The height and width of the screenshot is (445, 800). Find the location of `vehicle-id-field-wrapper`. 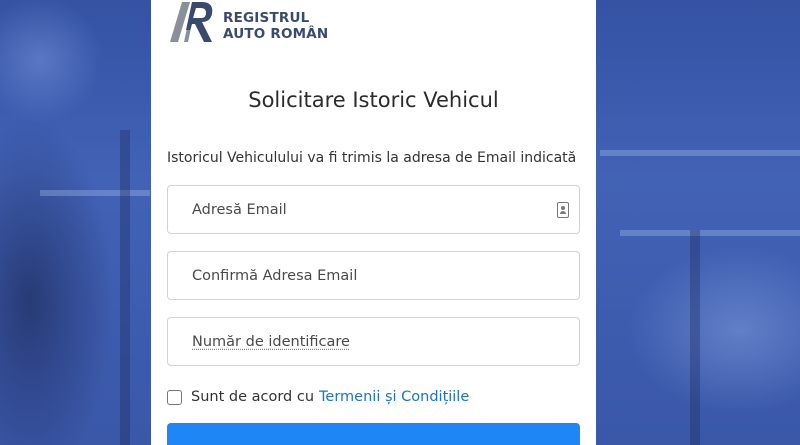

vehicle-id-field-wrapper is located at coordinates (373, 341).